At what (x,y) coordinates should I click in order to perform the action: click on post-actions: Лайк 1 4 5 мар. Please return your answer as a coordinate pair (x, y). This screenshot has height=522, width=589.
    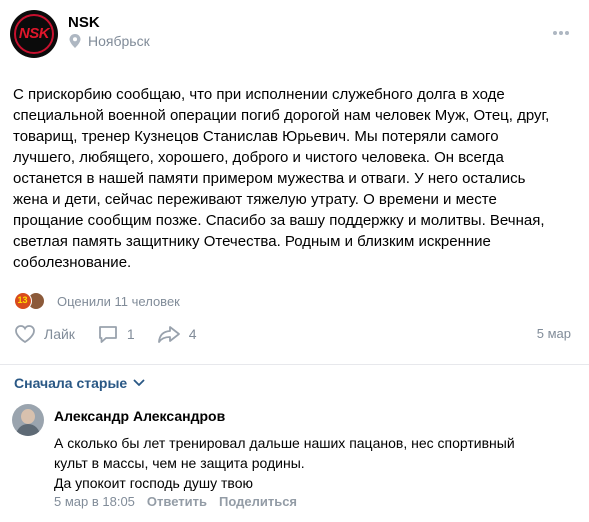
    Looking at the image, I should click on (294, 334).